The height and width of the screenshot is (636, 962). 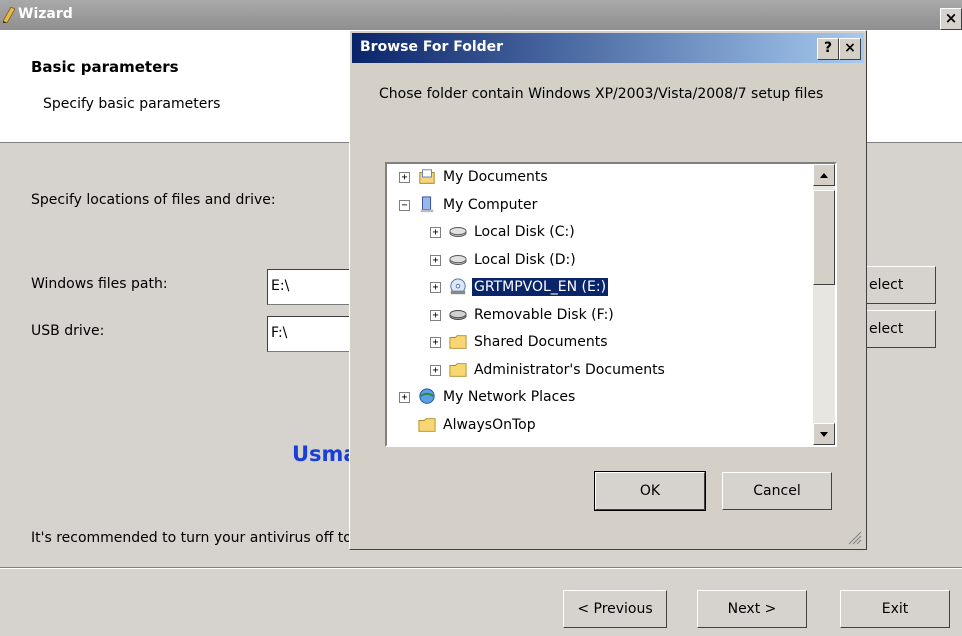 What do you see at coordinates (597, 398) in the screenshot?
I see `tree-item: + My Network Places` at bounding box center [597, 398].